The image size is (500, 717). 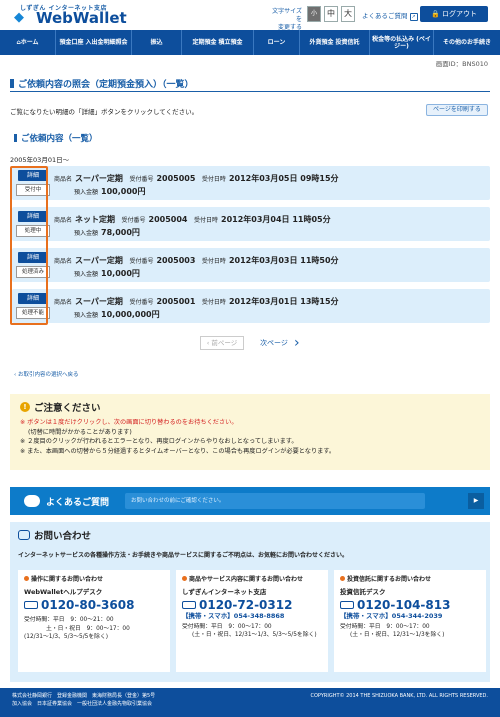 I want to click on font-size-medium-button: 中, so click(x=331, y=14).